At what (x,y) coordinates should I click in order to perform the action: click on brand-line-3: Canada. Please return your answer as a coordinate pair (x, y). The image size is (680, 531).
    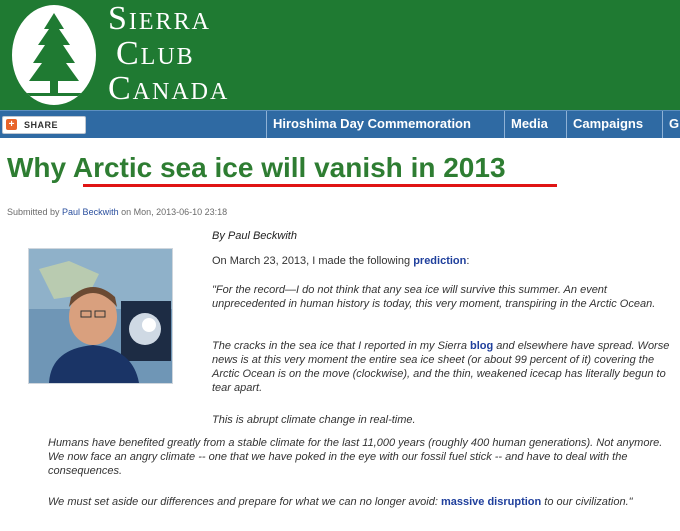
    Looking at the image, I should click on (169, 88).